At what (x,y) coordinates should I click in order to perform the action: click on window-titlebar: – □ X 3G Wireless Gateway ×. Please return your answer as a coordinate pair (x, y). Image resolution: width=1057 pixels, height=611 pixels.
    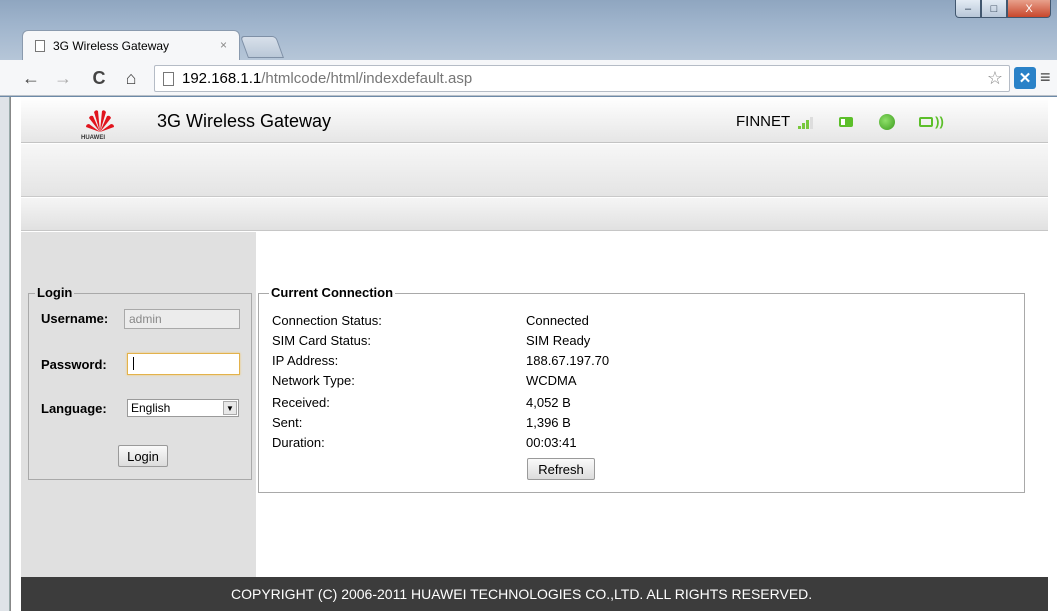
    Looking at the image, I should click on (528, 30).